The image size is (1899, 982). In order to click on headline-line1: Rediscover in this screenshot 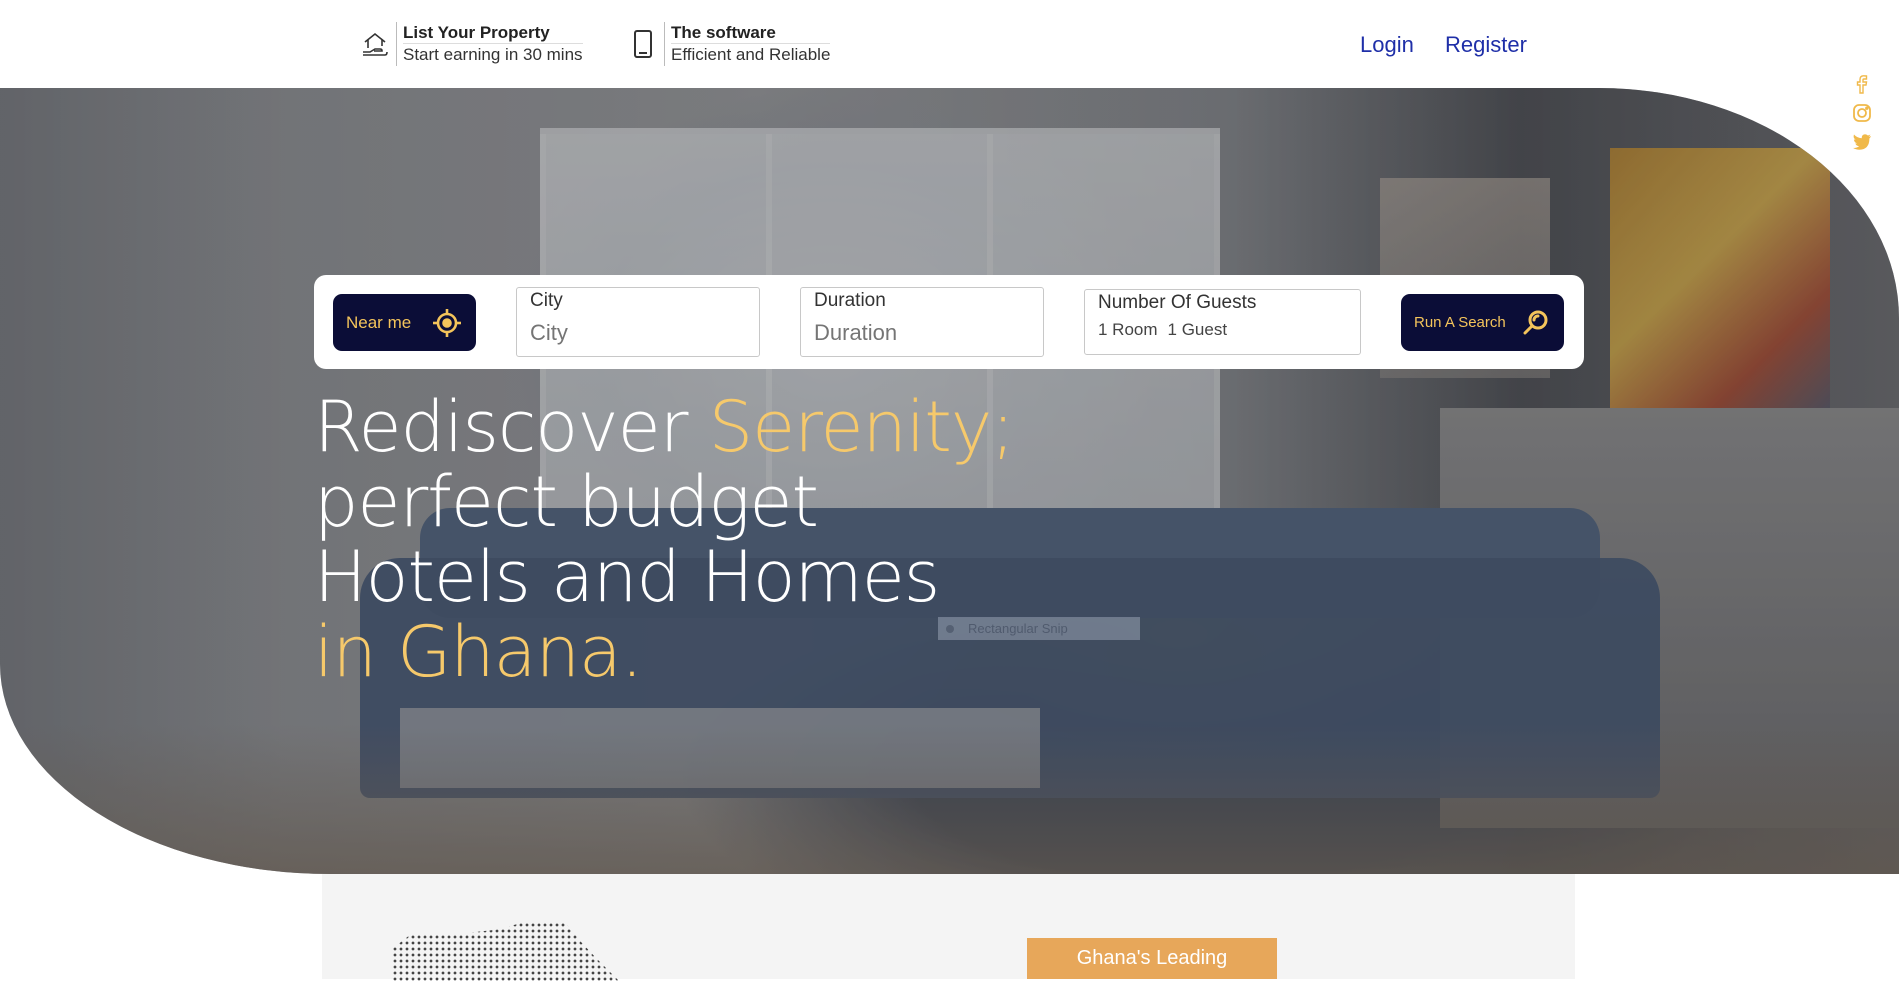, I will do `click(511, 427)`.